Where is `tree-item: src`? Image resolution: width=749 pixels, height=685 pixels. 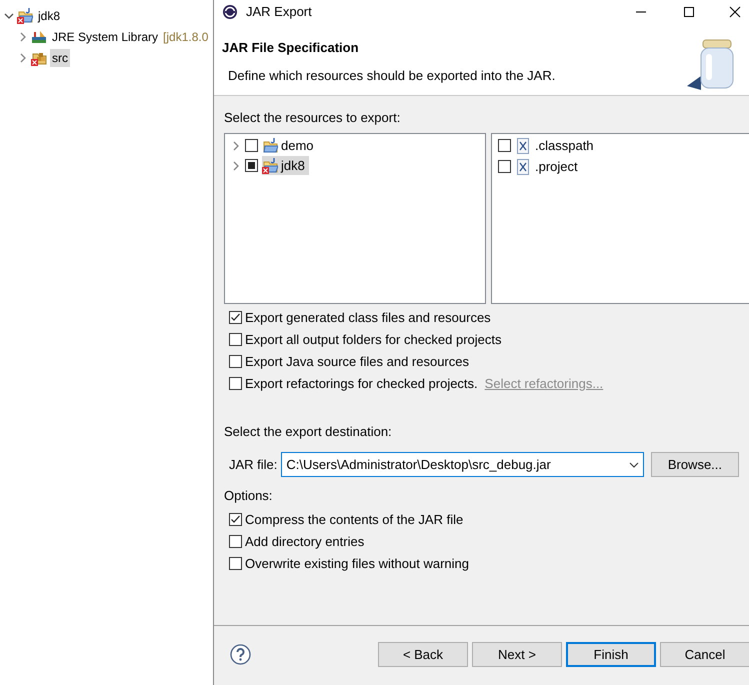 tree-item: src is located at coordinates (60, 58).